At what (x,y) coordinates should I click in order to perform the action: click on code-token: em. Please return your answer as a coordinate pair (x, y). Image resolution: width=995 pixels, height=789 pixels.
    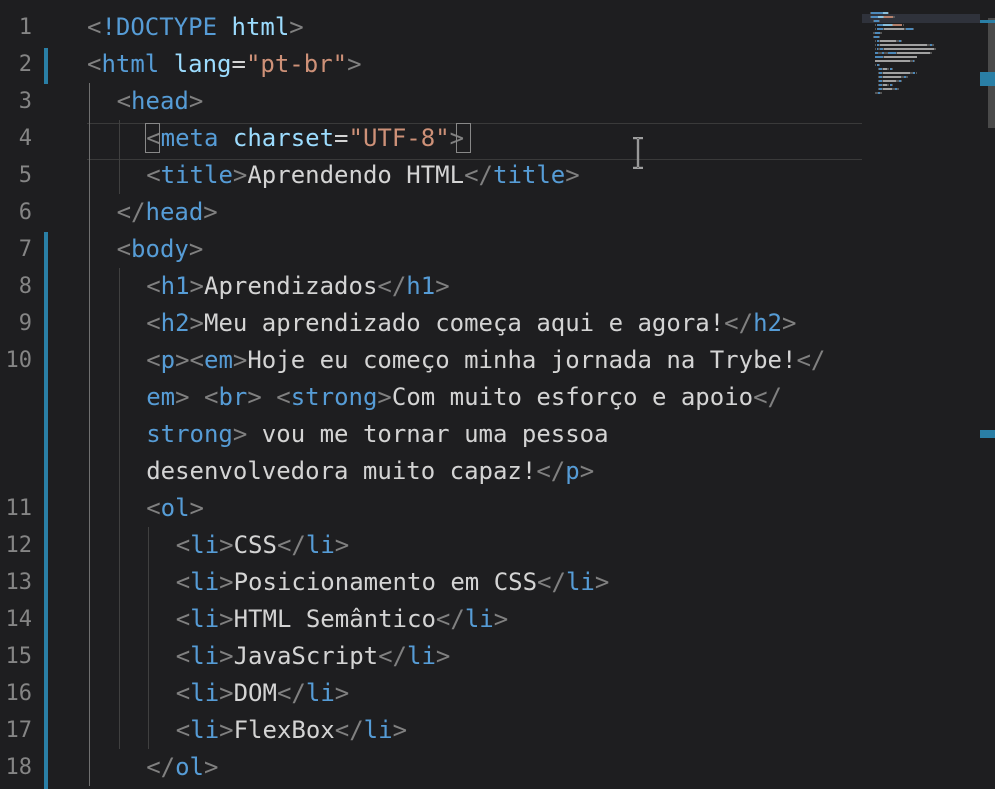
    Looking at the image, I should click on (218, 360).